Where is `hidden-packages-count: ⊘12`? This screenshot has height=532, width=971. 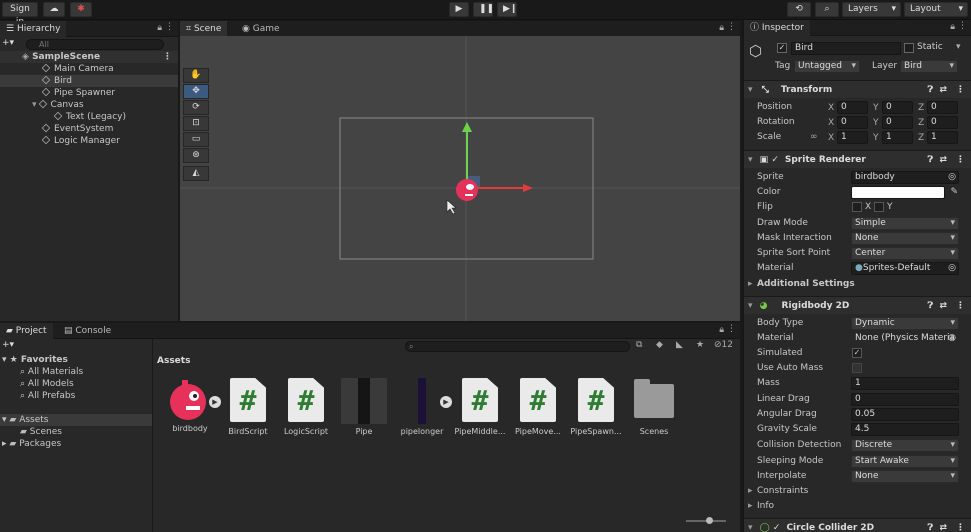
hidden-packages-count: ⊘12 is located at coordinates (723, 345).